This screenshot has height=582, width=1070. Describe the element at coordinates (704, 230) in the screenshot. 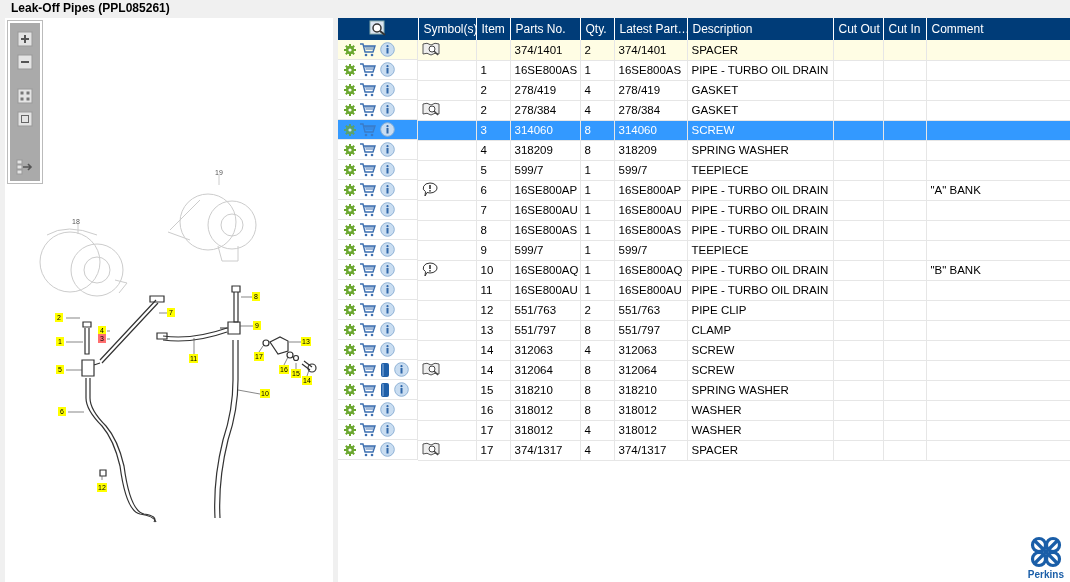

I see `part-row: 8 16SE800AS 1 16SE800AS PIPE - TURBO OIL DRAIN` at that location.